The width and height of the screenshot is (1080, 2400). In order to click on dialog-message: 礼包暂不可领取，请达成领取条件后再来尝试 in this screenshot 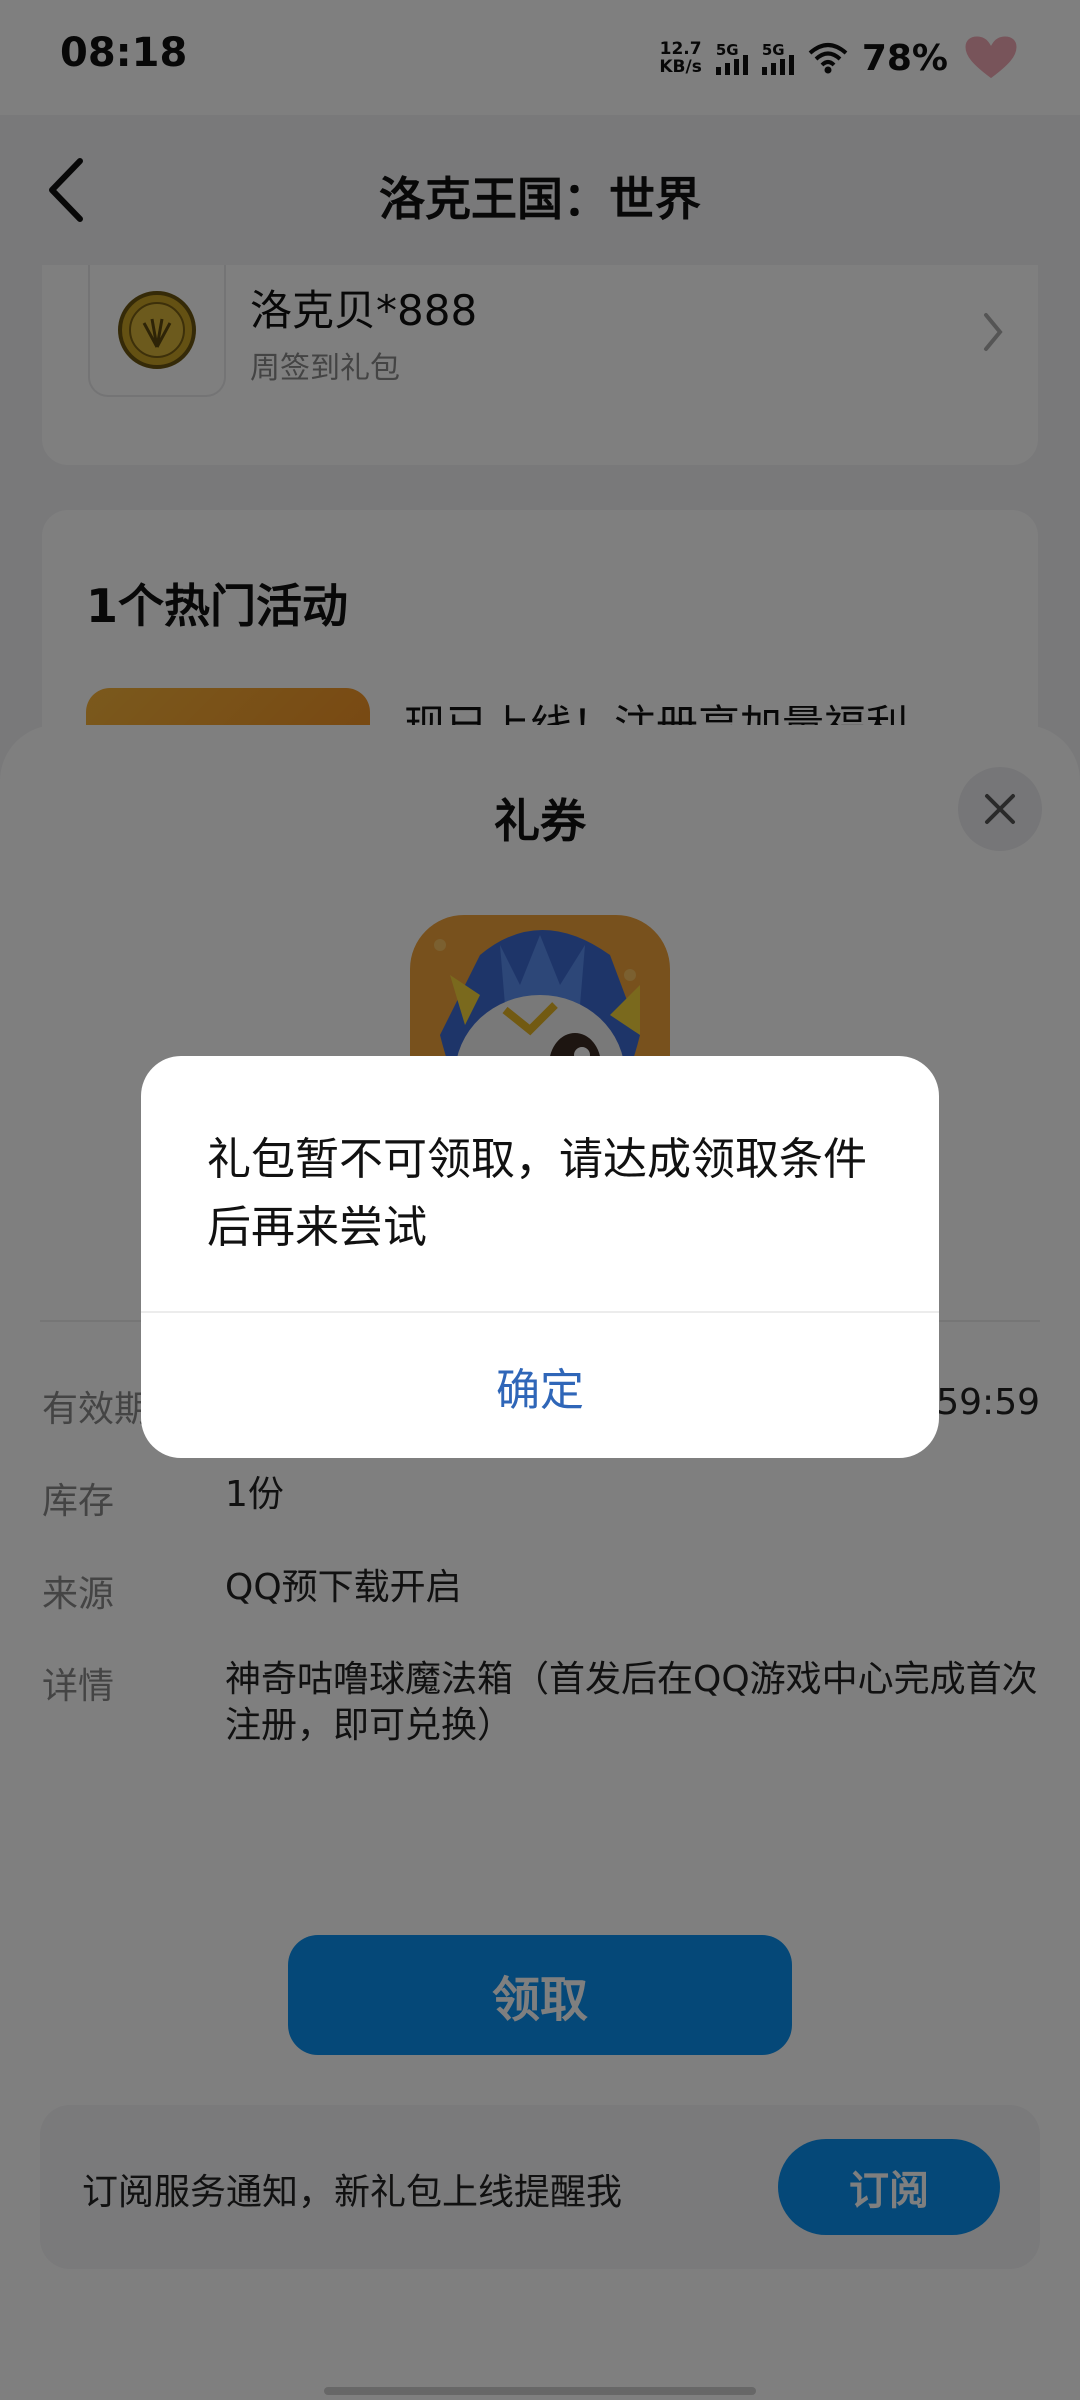, I will do `click(537, 1193)`.